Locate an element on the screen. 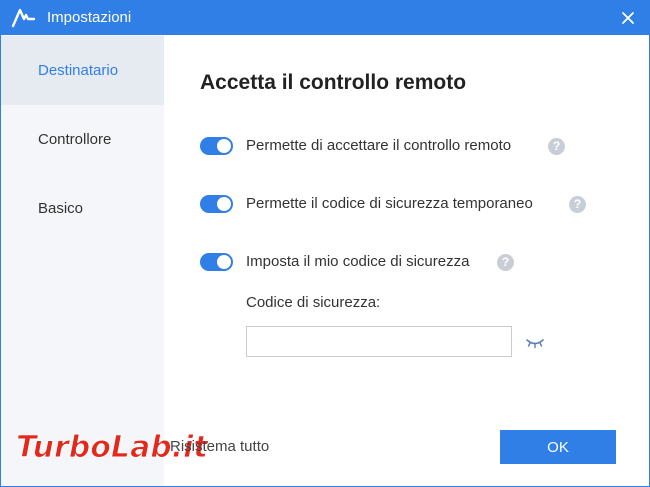 The image size is (650, 487). sidebar-item-controllore: Controllore is located at coordinates (82, 139).